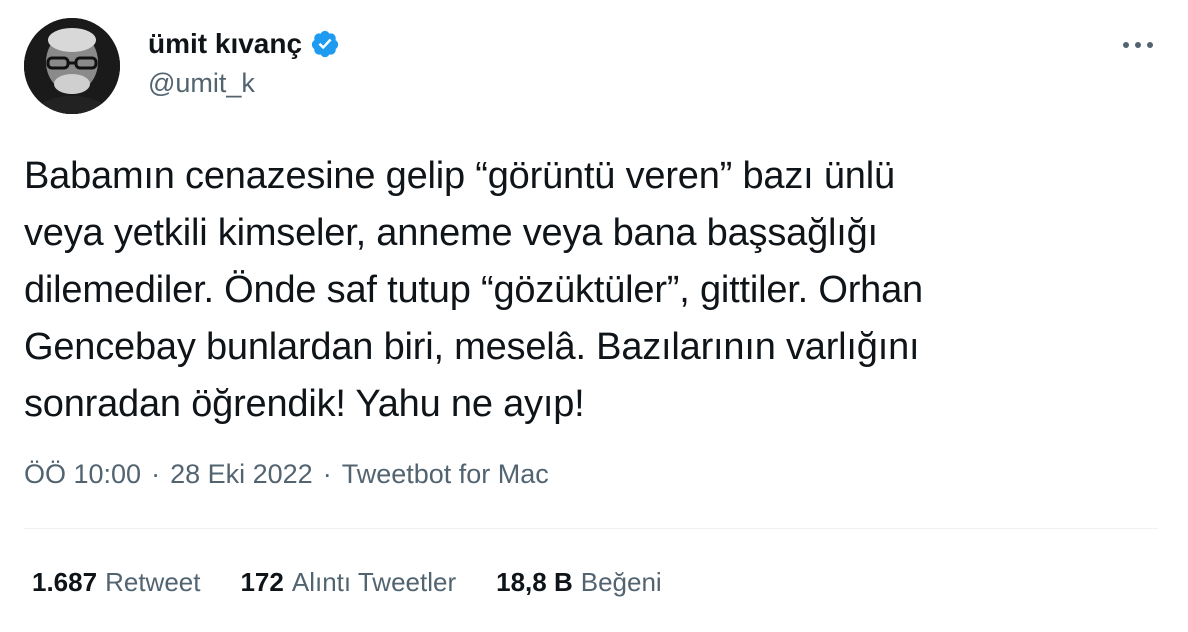 Image resolution: width=1188 pixels, height=632 pixels. What do you see at coordinates (65, 582) in the screenshot?
I see `retweets-count: 1.687` at bounding box center [65, 582].